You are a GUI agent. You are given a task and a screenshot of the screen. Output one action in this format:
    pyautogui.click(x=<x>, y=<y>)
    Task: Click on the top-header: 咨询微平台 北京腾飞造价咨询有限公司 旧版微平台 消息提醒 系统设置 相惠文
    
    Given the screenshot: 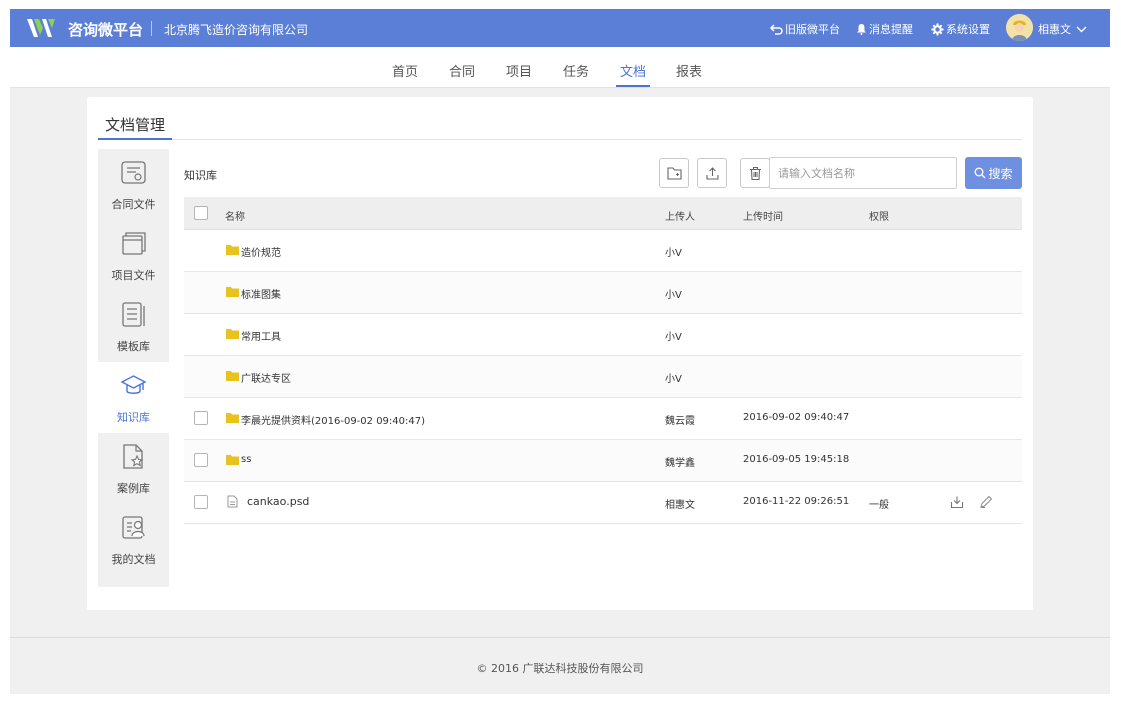 What is the action you would take?
    pyautogui.click(x=560, y=28)
    